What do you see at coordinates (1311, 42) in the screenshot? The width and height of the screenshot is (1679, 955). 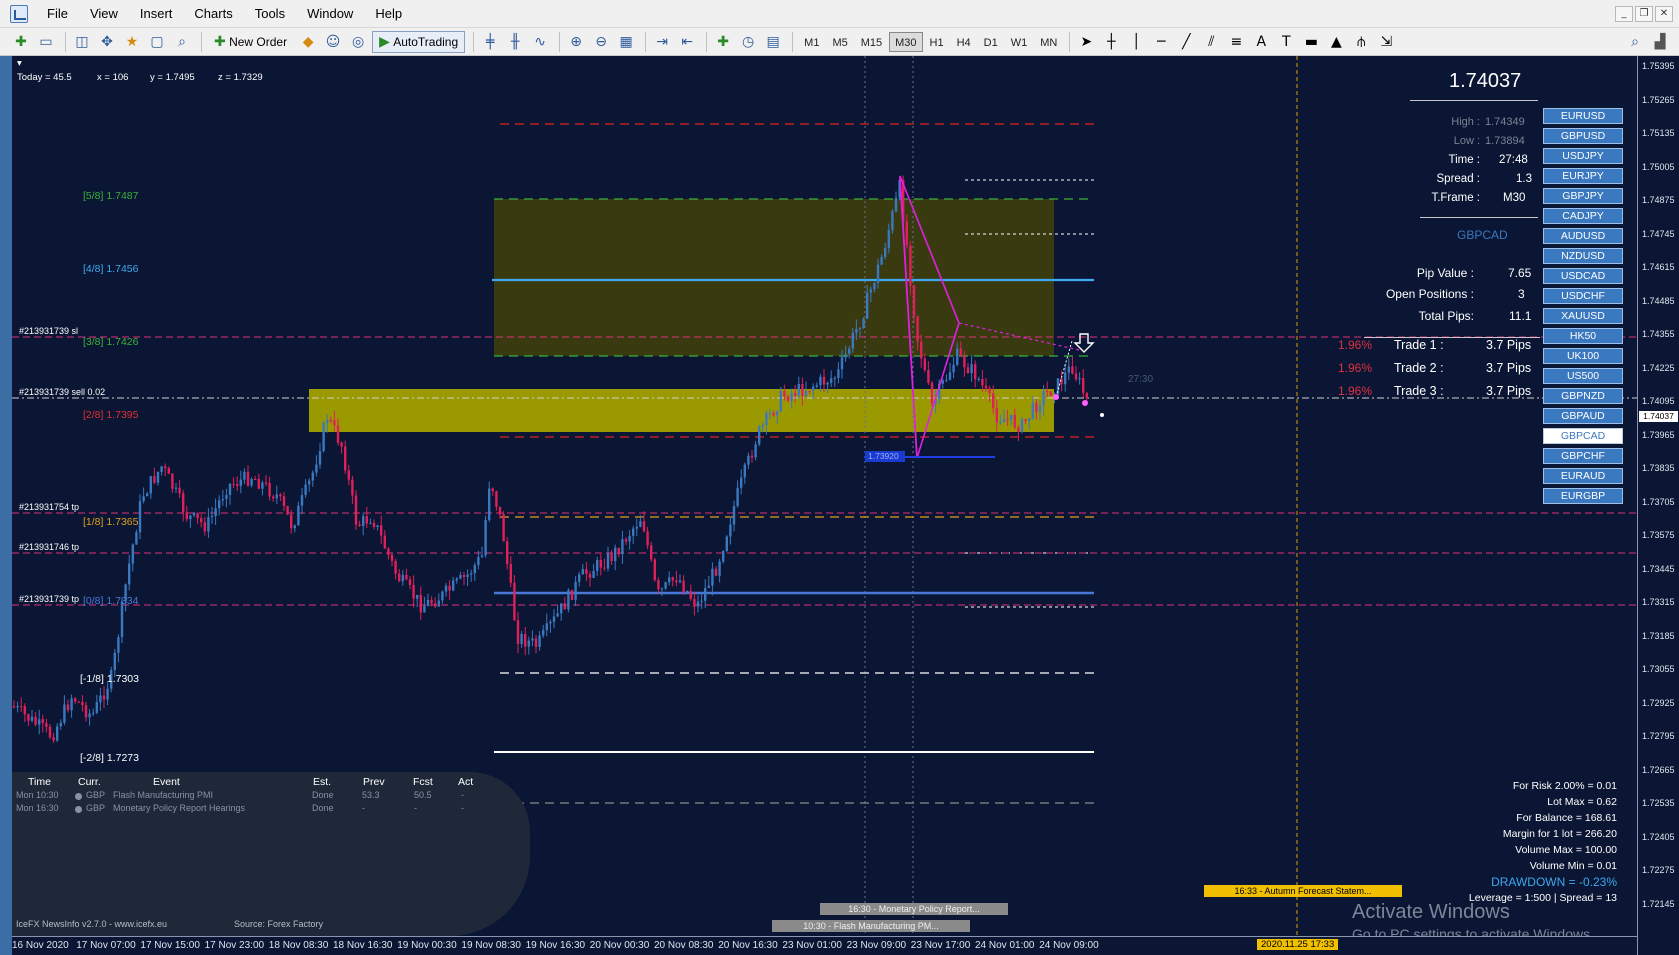 I see `rectangle-button: ▬` at bounding box center [1311, 42].